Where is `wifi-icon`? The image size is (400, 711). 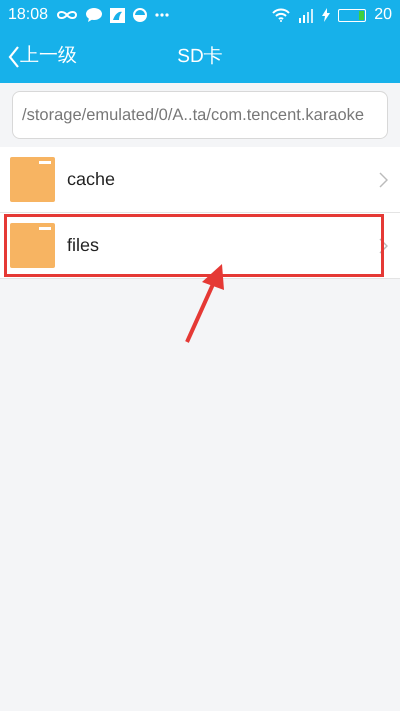 wifi-icon is located at coordinates (281, 15).